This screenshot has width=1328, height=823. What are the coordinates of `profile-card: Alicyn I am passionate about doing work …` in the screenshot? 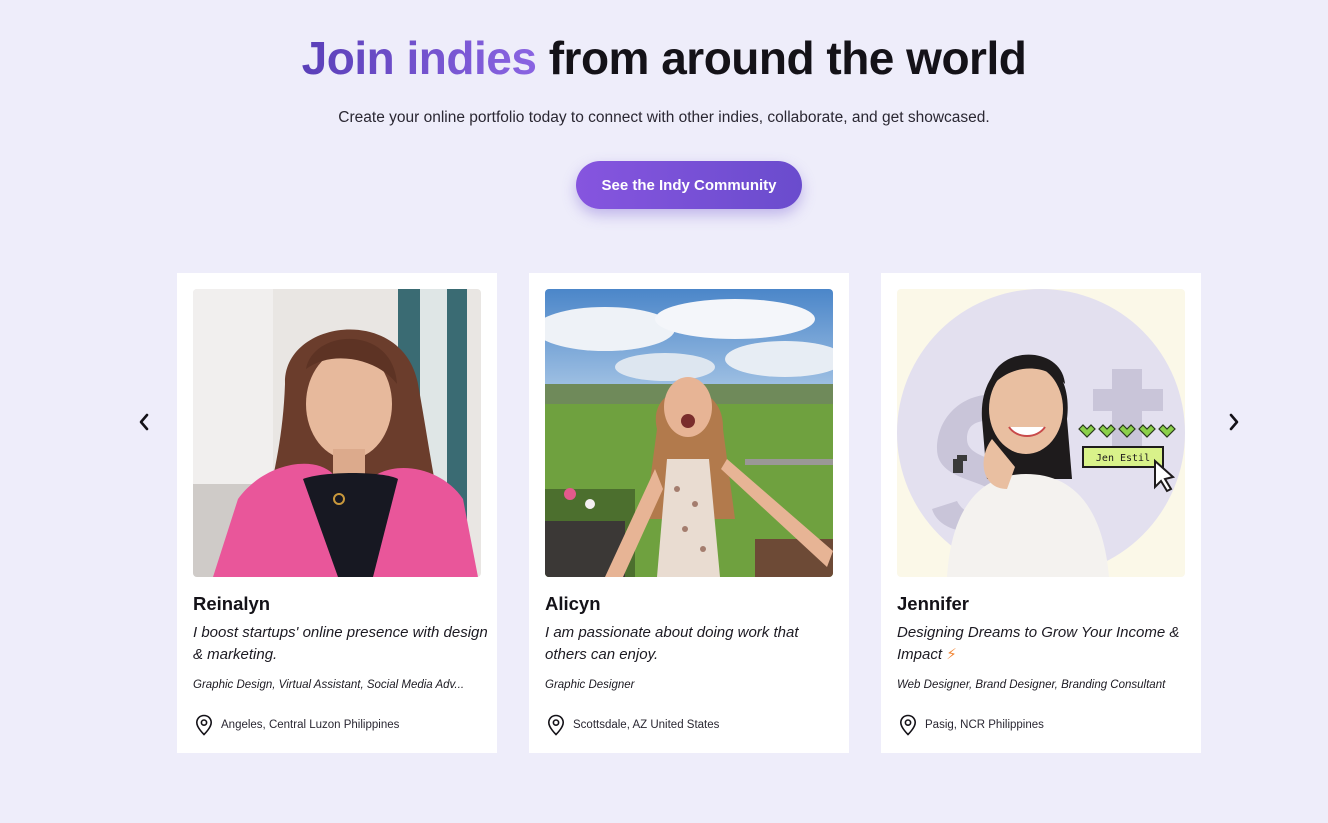 It's located at (689, 513).